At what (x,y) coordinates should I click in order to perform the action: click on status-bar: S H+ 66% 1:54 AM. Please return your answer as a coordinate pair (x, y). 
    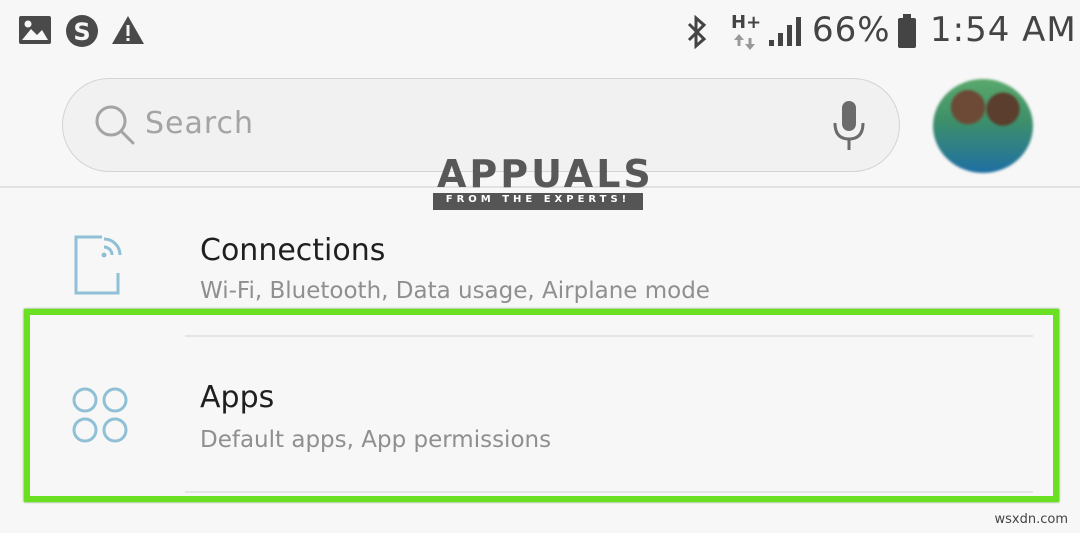
    Looking at the image, I should click on (540, 32).